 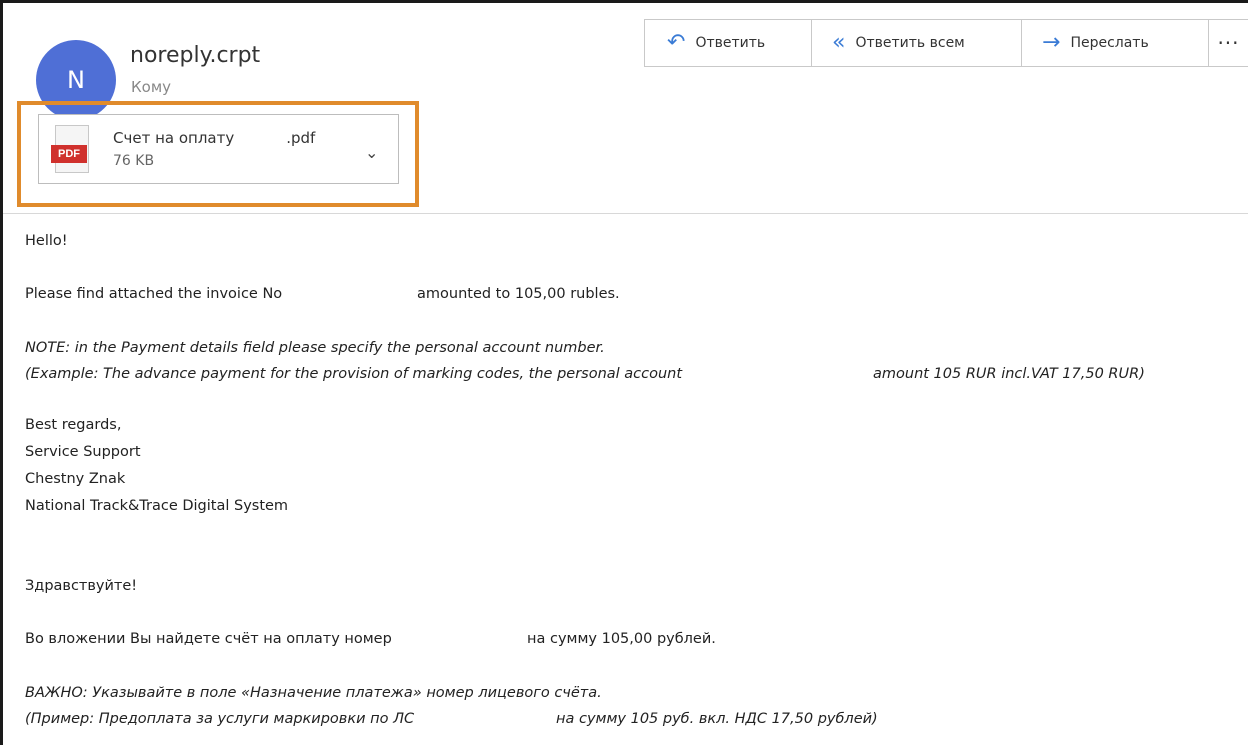 I want to click on header-divider, so click(x=625, y=213).